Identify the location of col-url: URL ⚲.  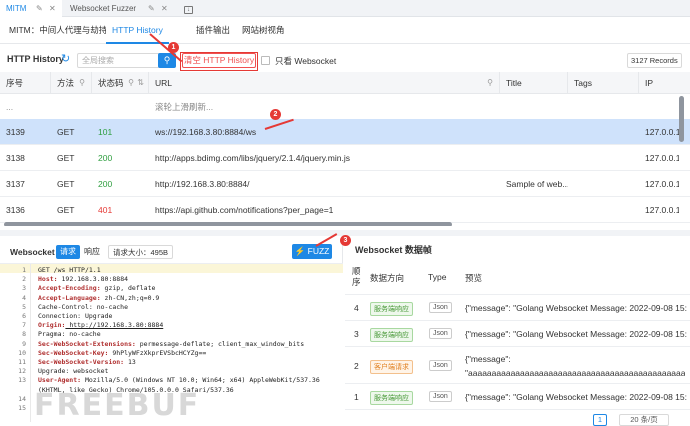
(324, 83).